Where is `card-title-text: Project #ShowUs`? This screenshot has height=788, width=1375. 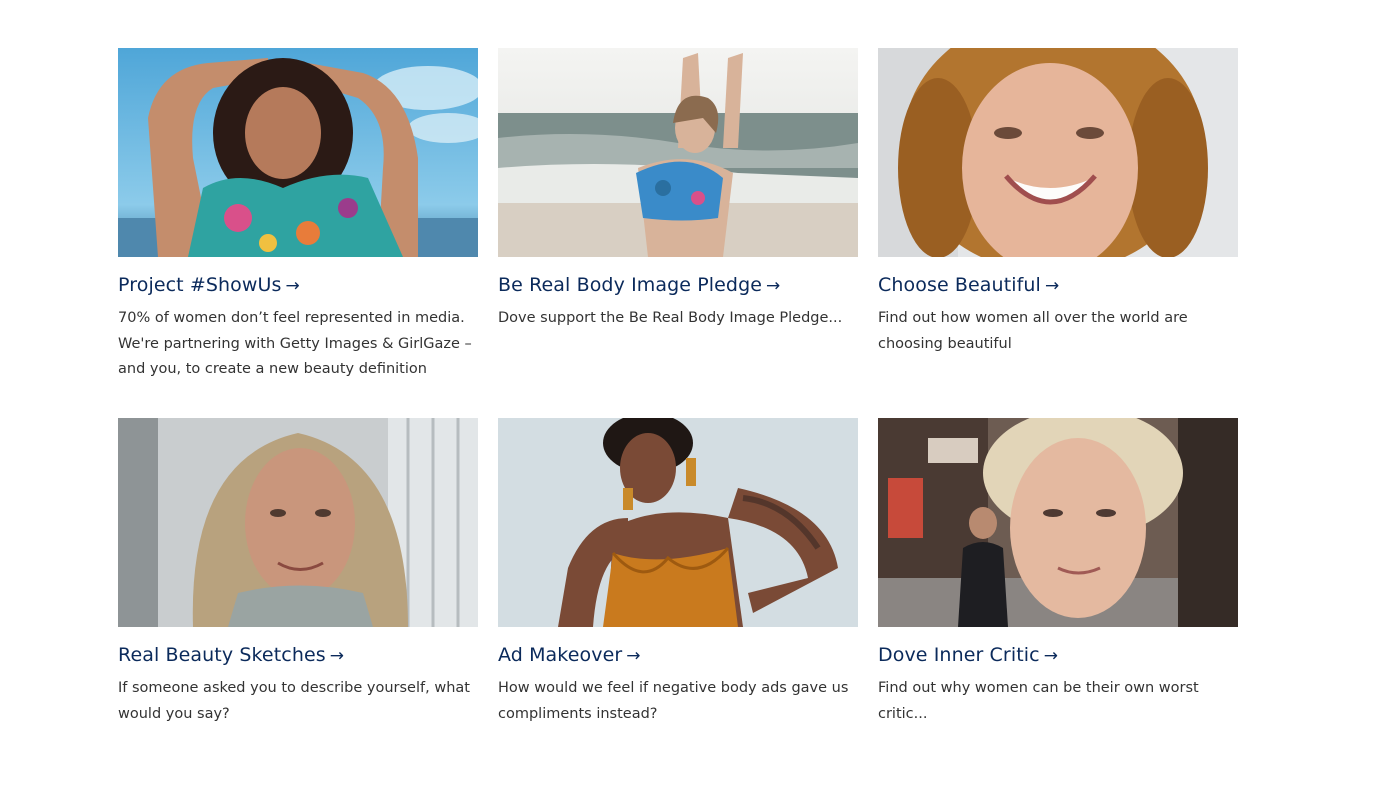 card-title-text: Project #ShowUs is located at coordinates (200, 285).